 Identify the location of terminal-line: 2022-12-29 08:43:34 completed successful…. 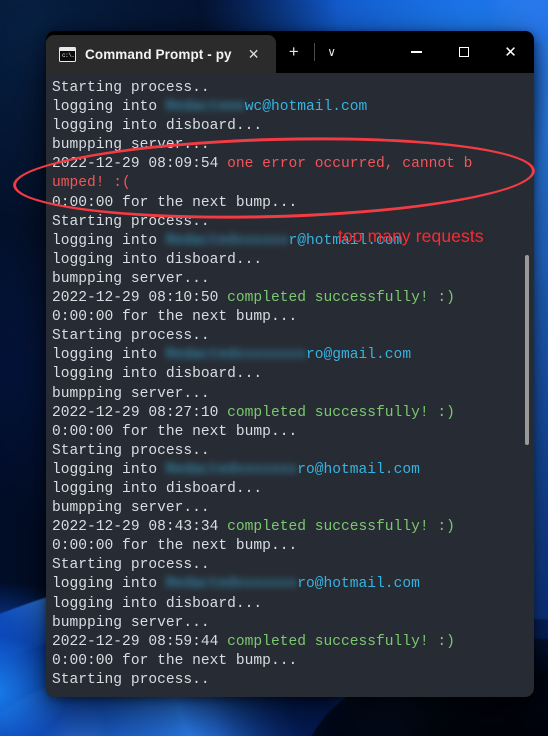
(293, 527).